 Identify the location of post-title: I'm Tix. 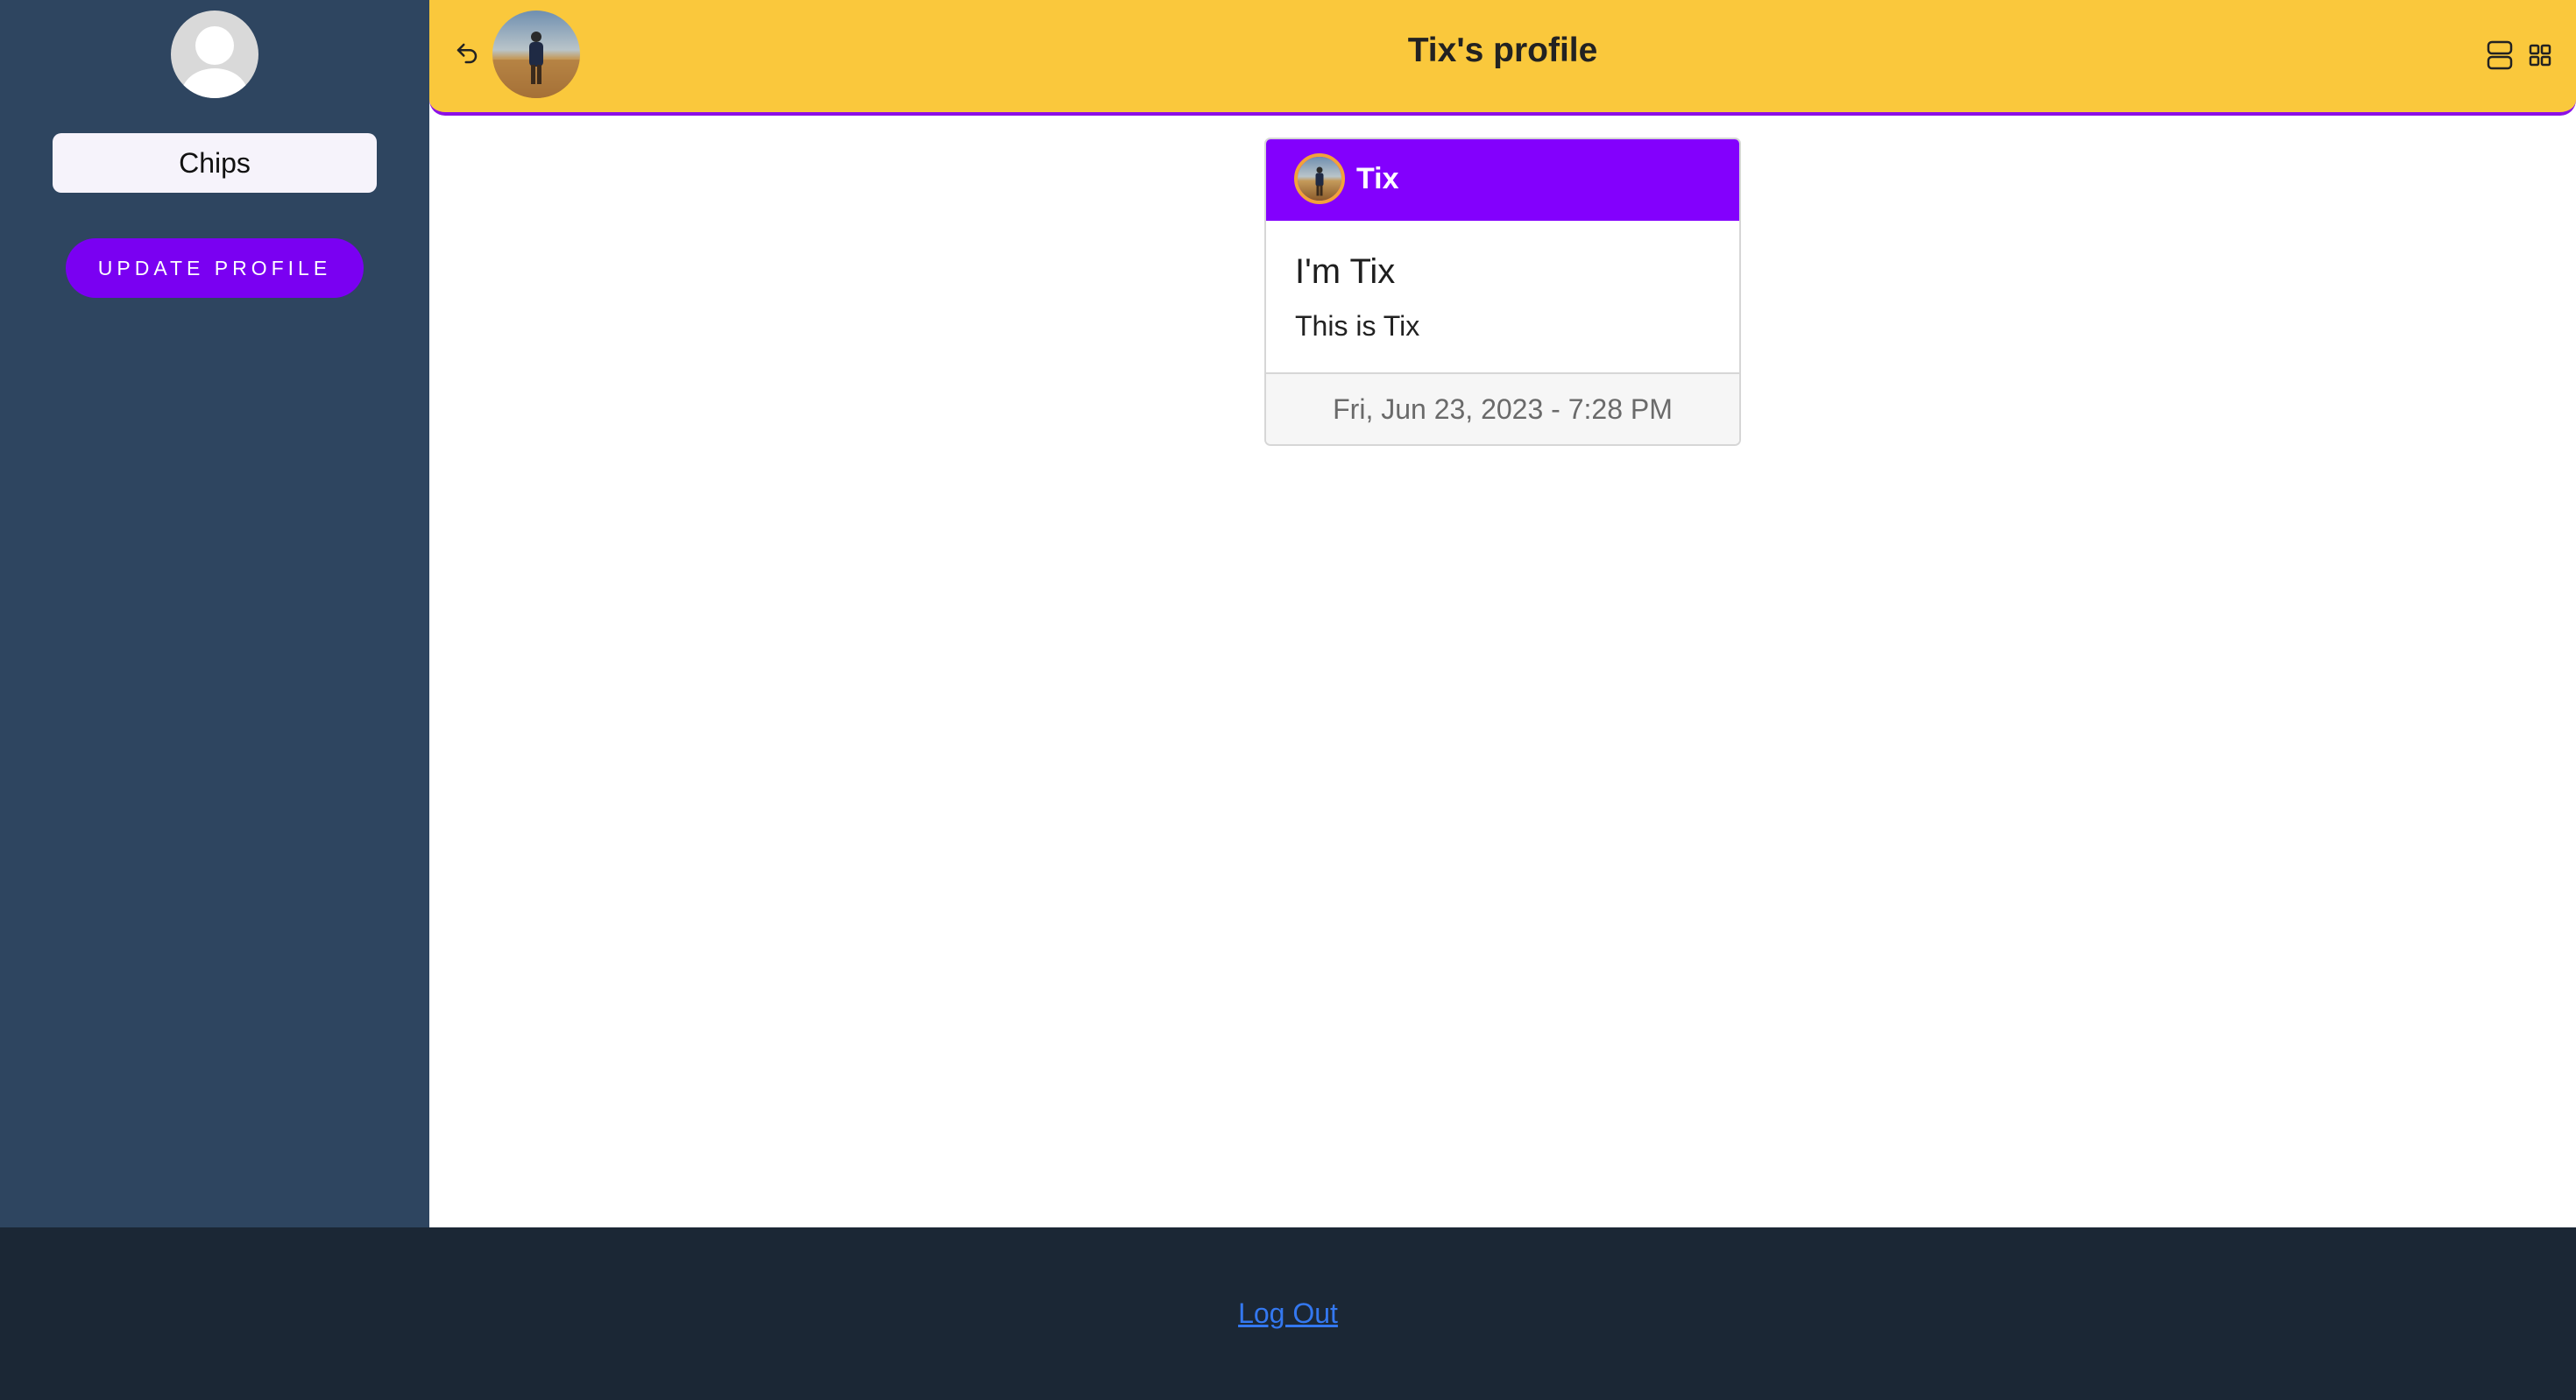
(1345, 271).